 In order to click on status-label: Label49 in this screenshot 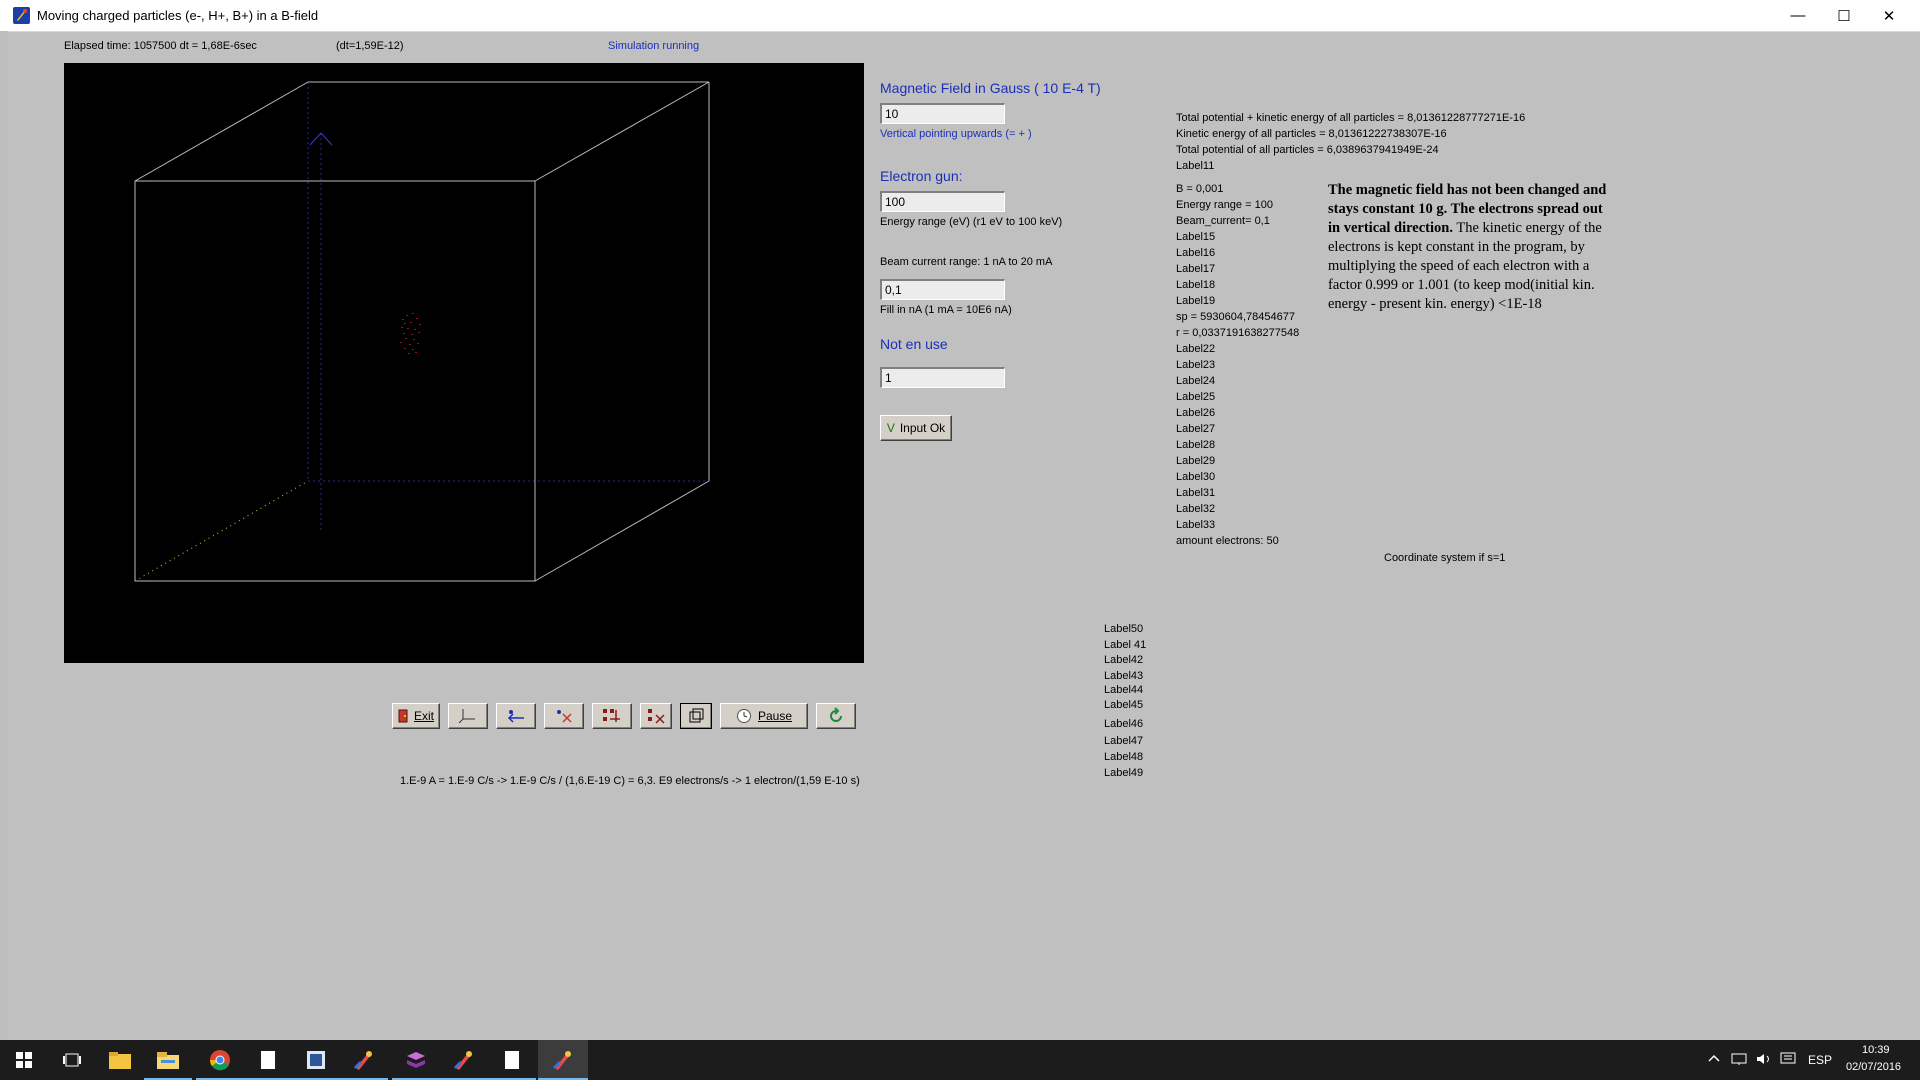, I will do `click(1124, 773)`.